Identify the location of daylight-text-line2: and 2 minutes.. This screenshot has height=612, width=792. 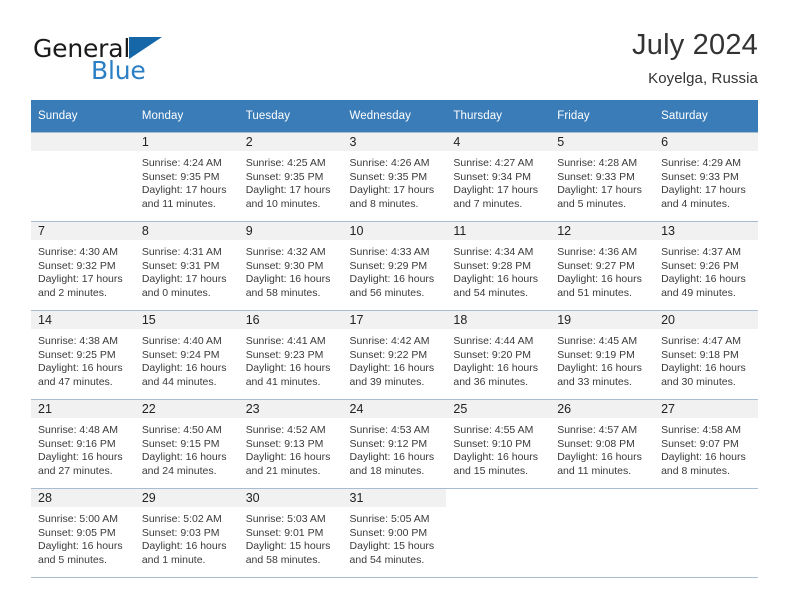
(72, 292).